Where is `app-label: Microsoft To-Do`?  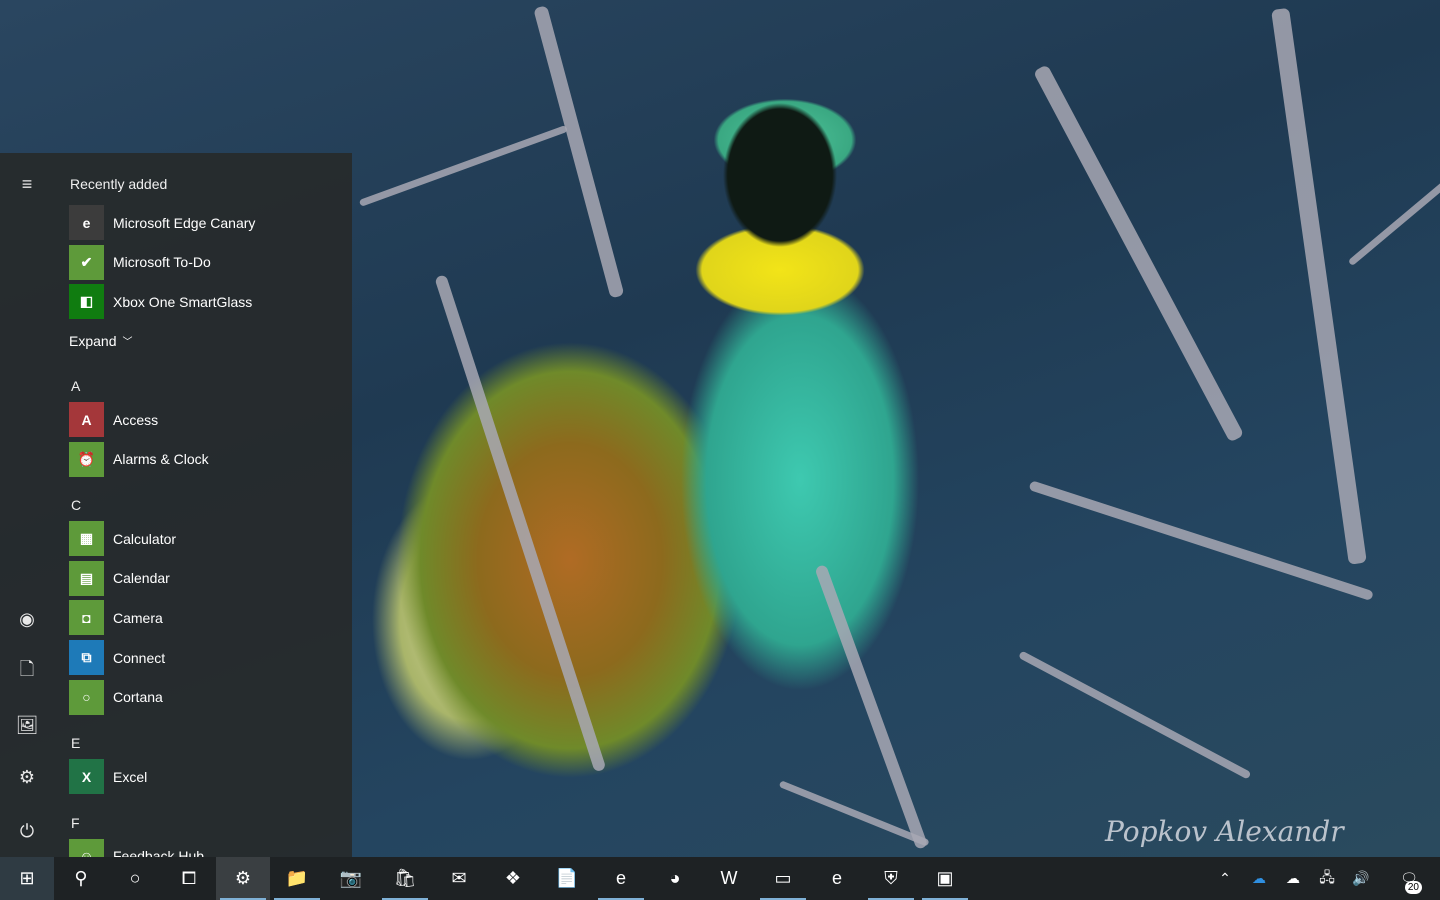 app-label: Microsoft To-Do is located at coordinates (162, 262).